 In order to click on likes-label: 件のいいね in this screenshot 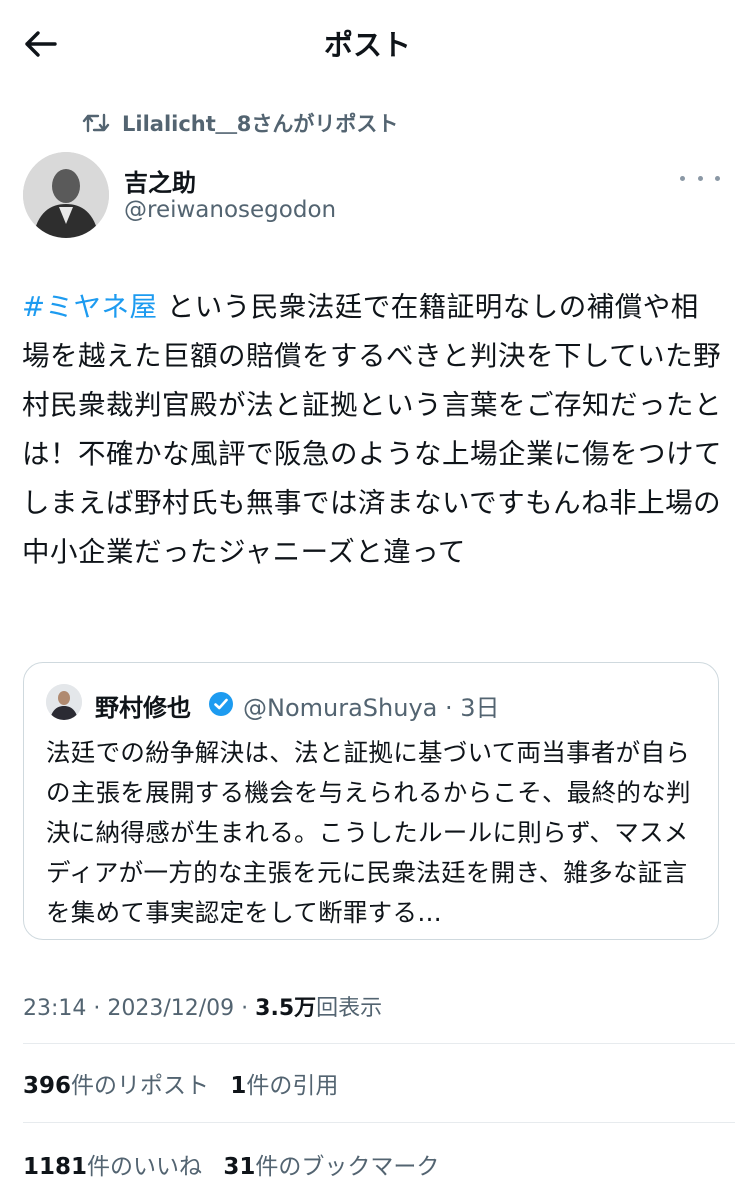, I will do `click(145, 1167)`.